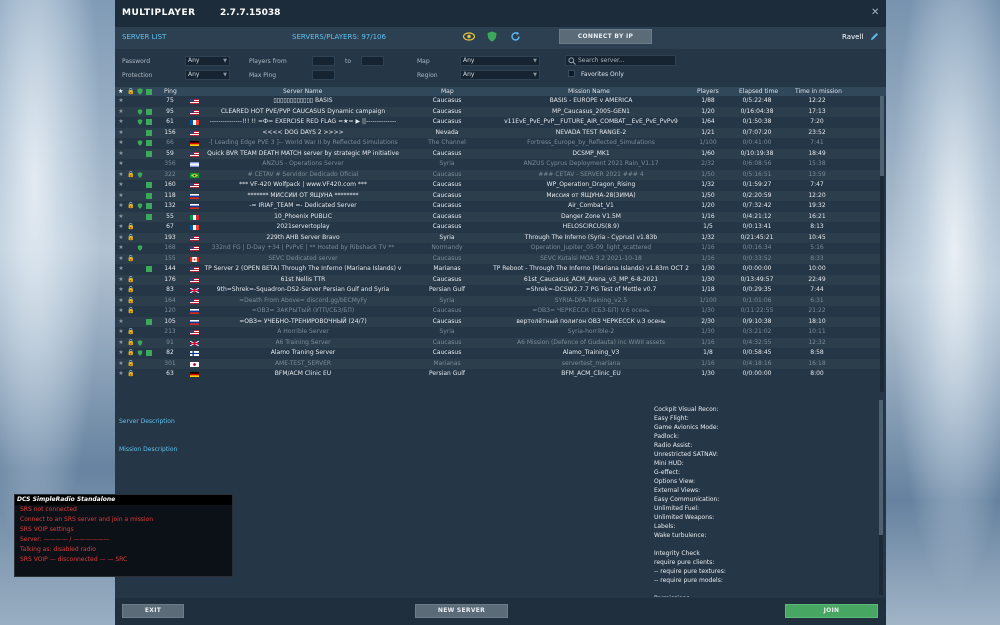 This screenshot has width=1000, height=625. I want to click on info-line: Unlimited Weapons:, so click(684, 517).